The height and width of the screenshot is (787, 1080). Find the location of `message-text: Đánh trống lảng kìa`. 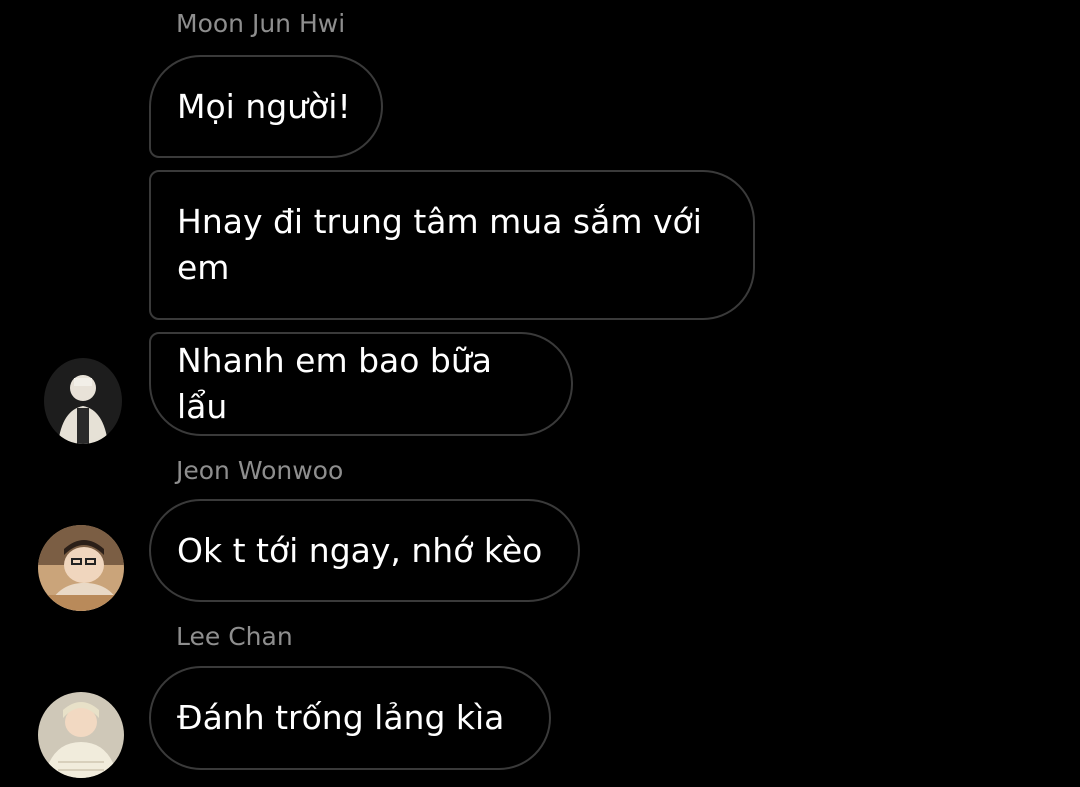

message-text: Đánh trống lảng kìa is located at coordinates (341, 717).